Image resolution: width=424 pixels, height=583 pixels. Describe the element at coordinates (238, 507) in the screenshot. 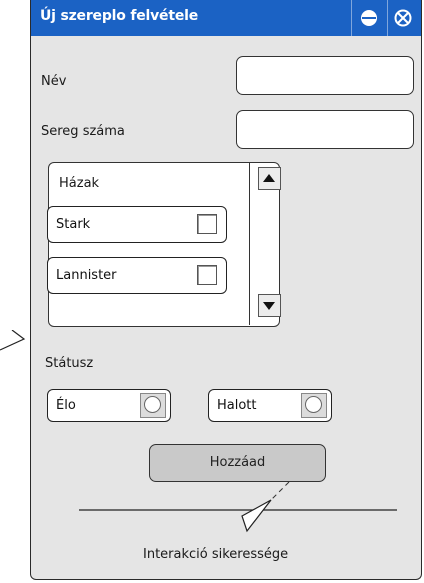

I see `interaction-annotation` at that location.